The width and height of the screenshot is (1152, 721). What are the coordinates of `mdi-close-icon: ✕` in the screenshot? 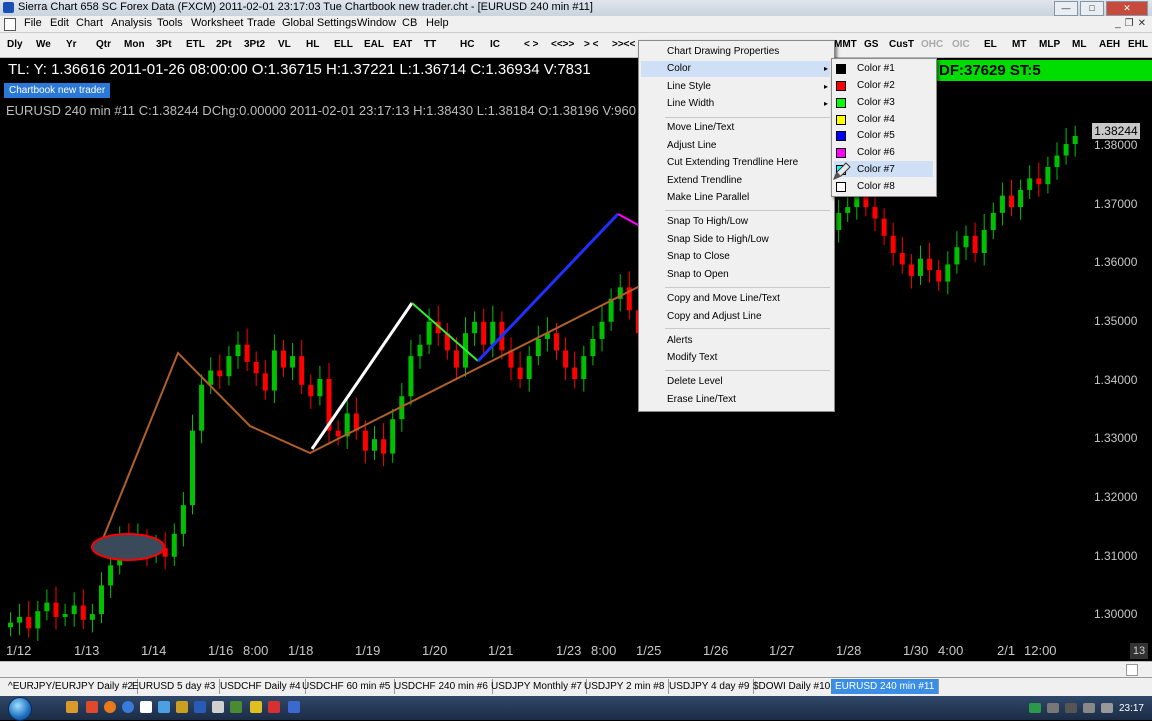 It's located at (1142, 23).